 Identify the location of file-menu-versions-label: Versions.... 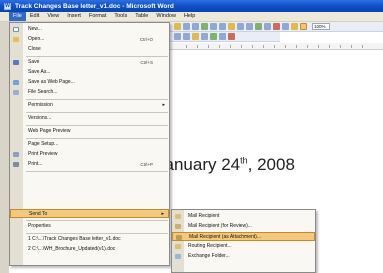
(40, 118).